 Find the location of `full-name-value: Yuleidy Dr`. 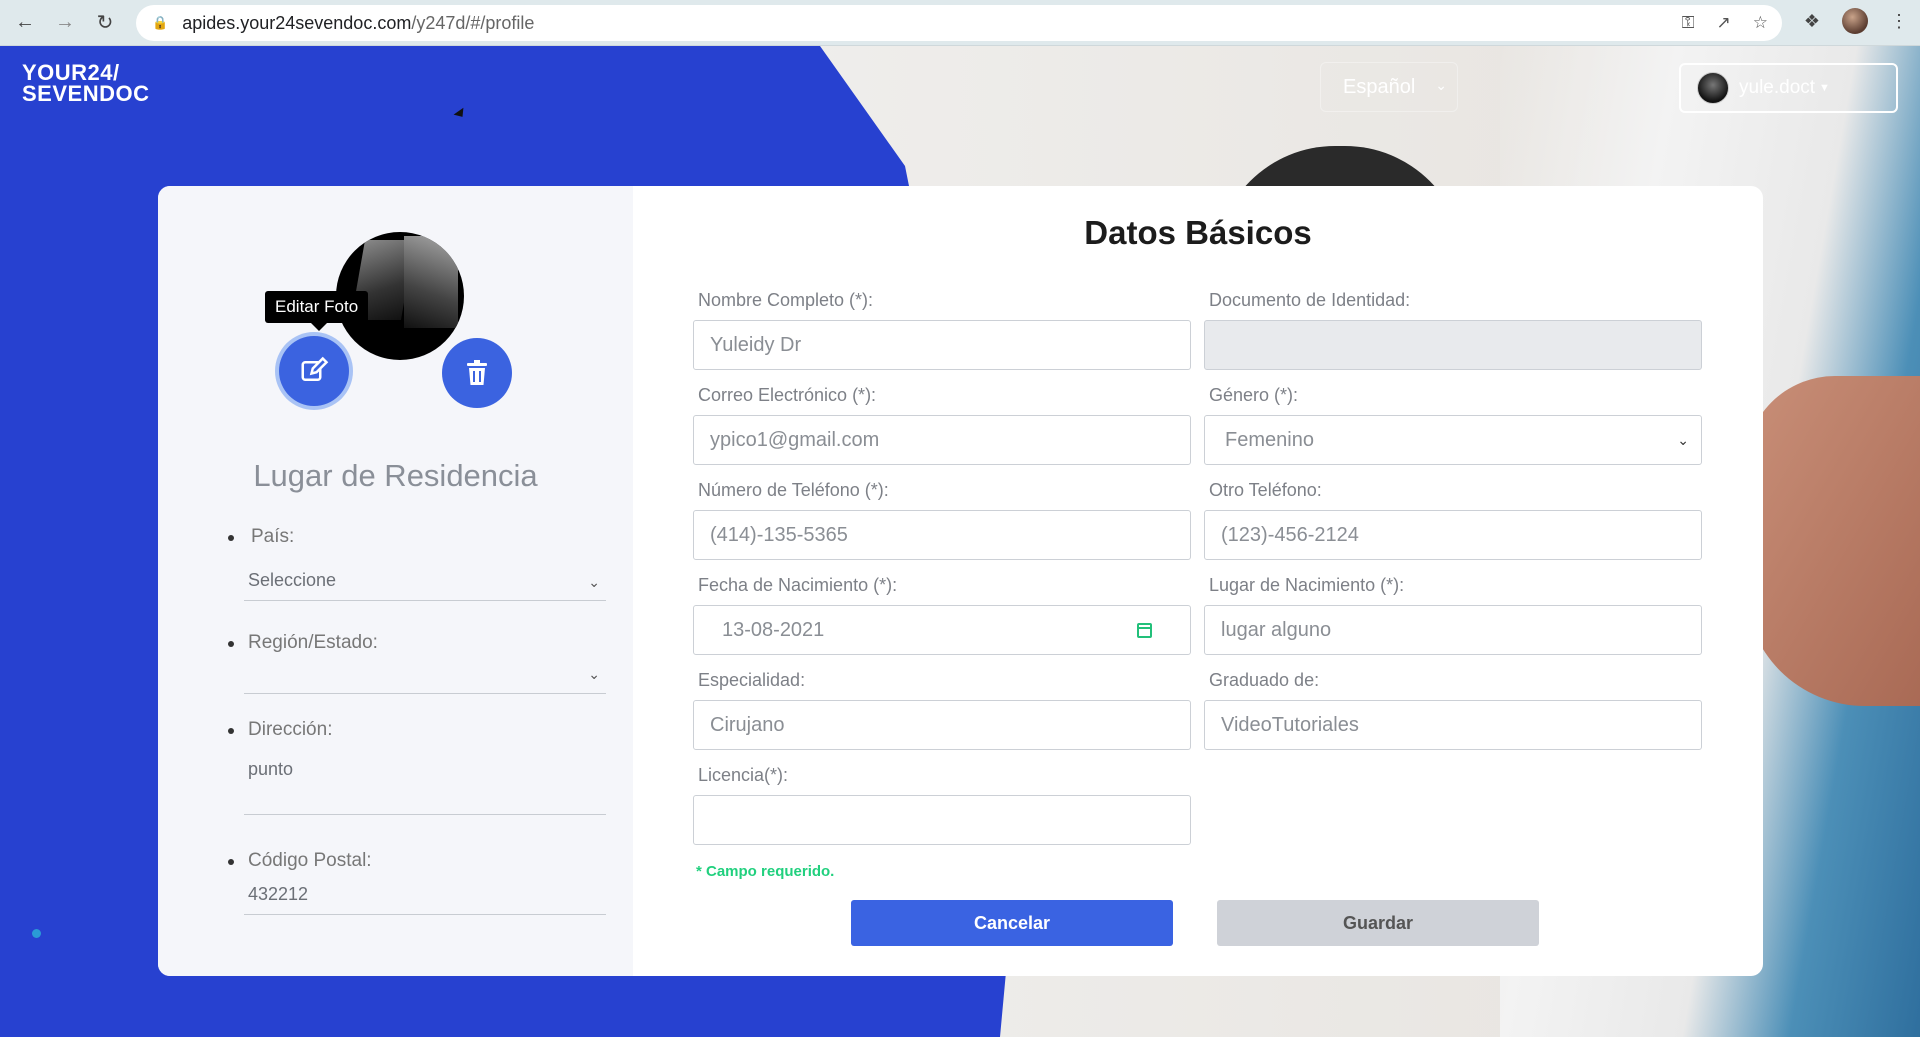

full-name-value: Yuleidy Dr is located at coordinates (756, 344).